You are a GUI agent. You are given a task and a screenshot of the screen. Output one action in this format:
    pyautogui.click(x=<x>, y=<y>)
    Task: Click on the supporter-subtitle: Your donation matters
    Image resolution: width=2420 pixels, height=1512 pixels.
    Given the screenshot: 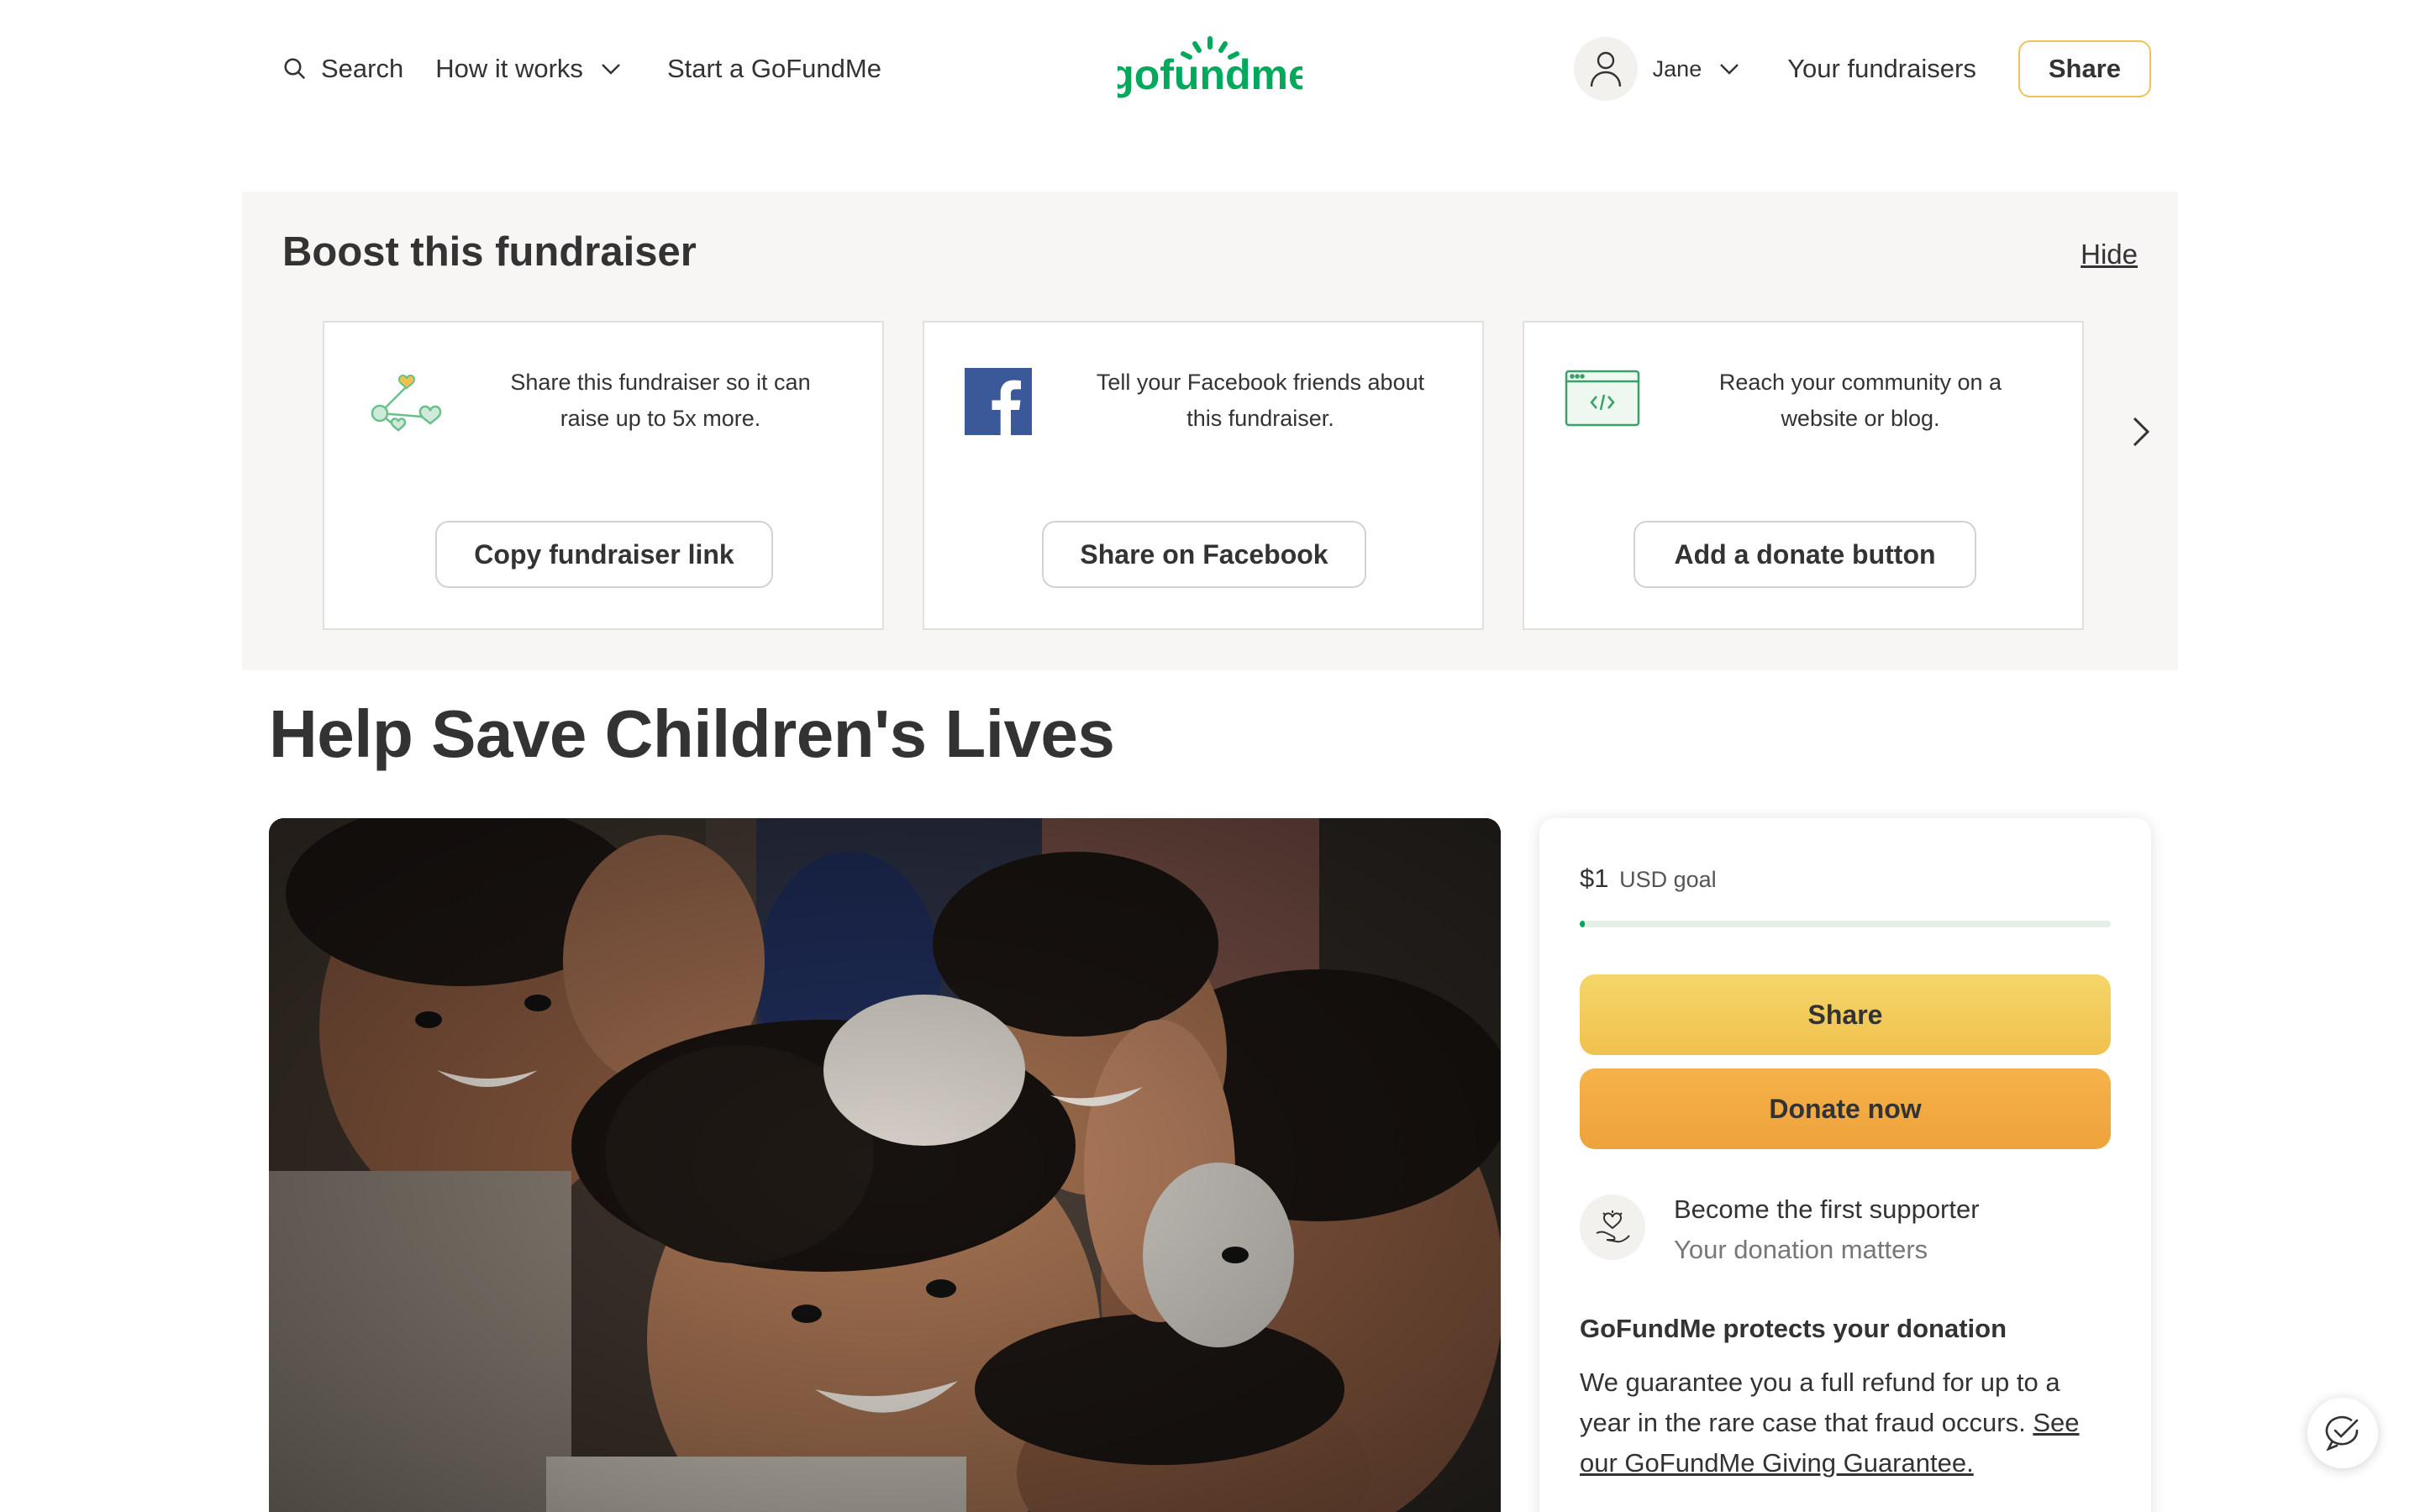 What is the action you would take?
    pyautogui.click(x=1801, y=1249)
    